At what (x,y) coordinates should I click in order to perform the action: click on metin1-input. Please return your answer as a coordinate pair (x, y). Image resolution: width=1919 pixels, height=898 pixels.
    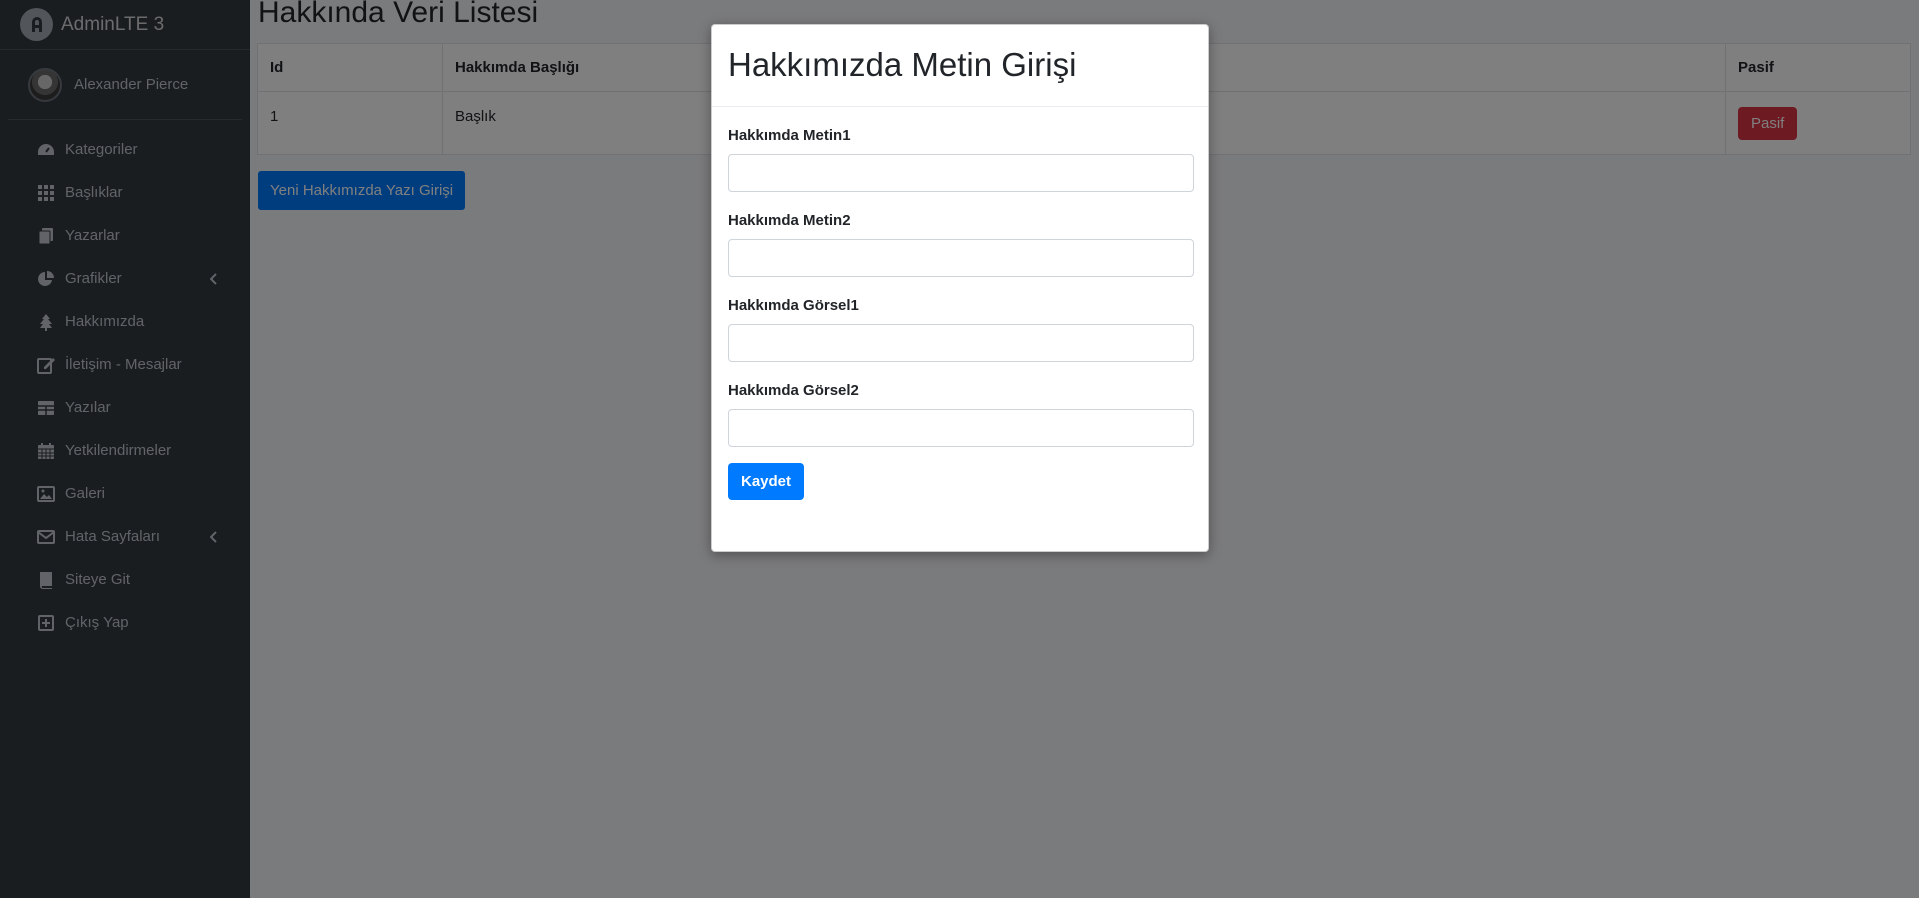
    Looking at the image, I should click on (961, 173).